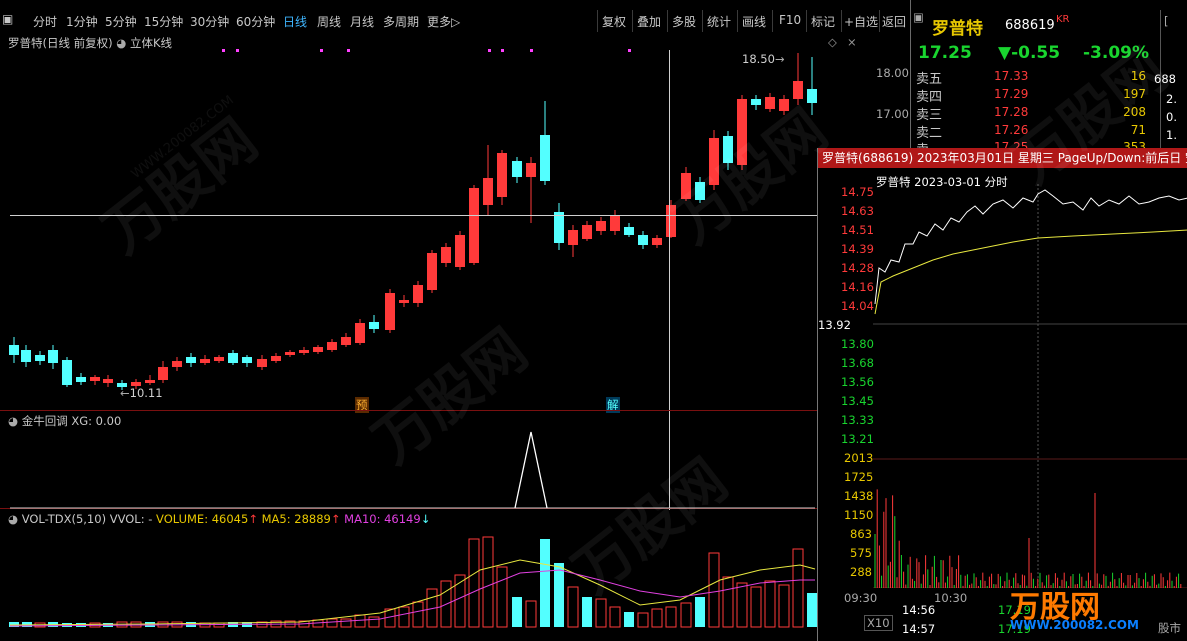 The image size is (1187, 641). I want to click on tool-overlay-button: 叠加, so click(649, 21).